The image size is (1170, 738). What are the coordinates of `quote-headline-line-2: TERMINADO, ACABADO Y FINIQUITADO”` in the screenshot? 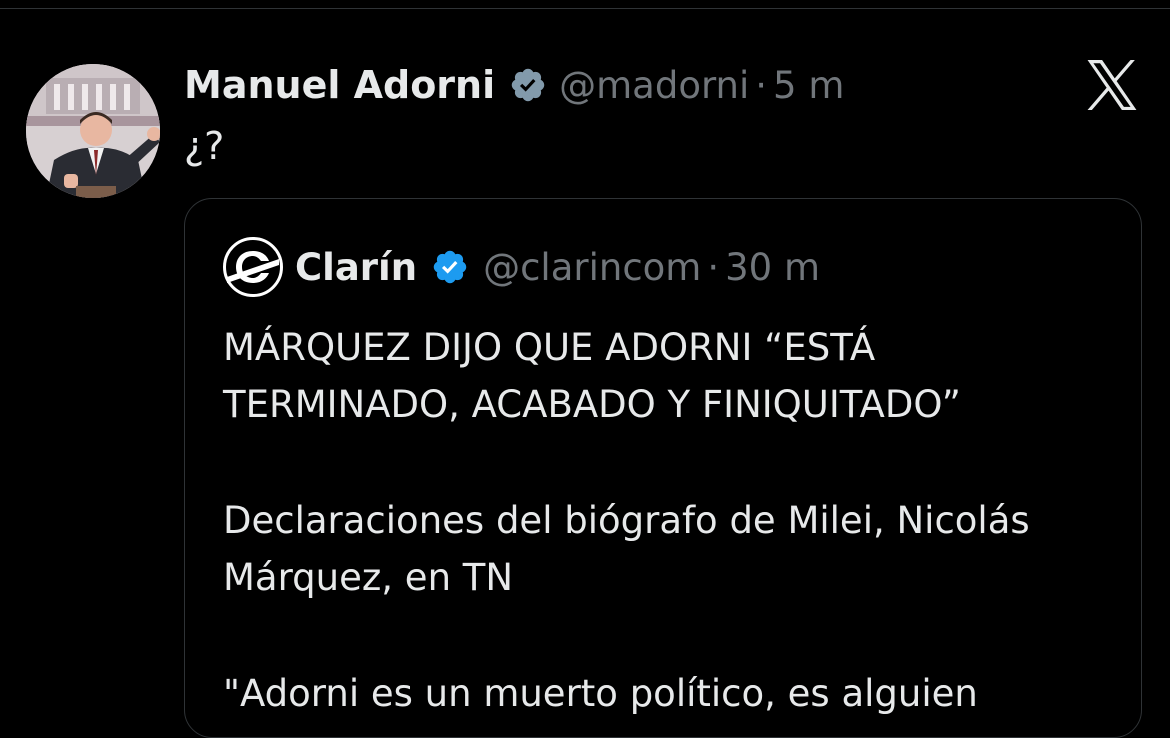 It's located at (592, 404).